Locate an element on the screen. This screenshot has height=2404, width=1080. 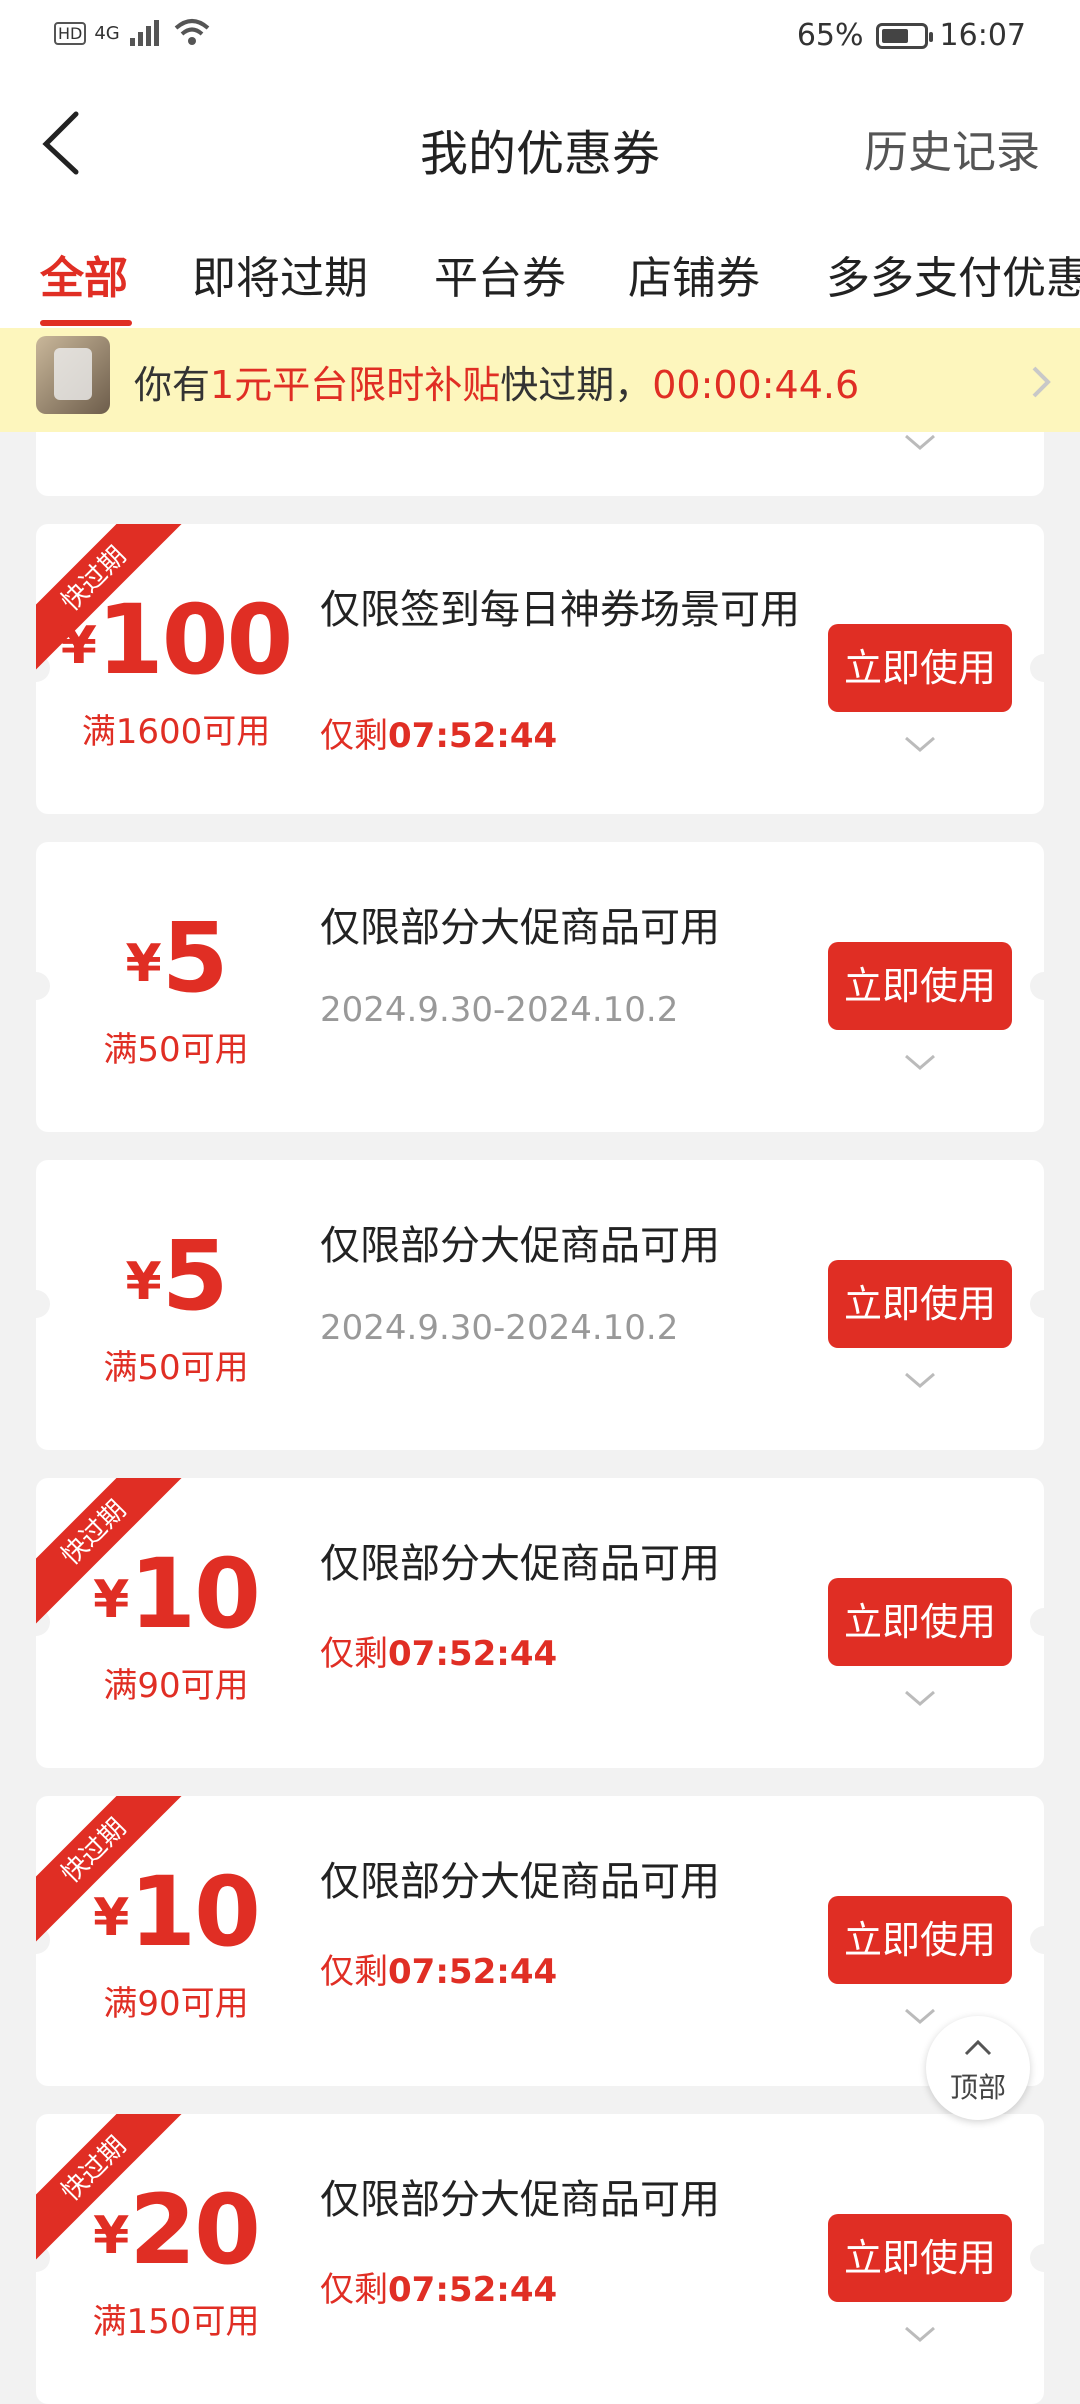
product-thumbnail is located at coordinates (73, 375).